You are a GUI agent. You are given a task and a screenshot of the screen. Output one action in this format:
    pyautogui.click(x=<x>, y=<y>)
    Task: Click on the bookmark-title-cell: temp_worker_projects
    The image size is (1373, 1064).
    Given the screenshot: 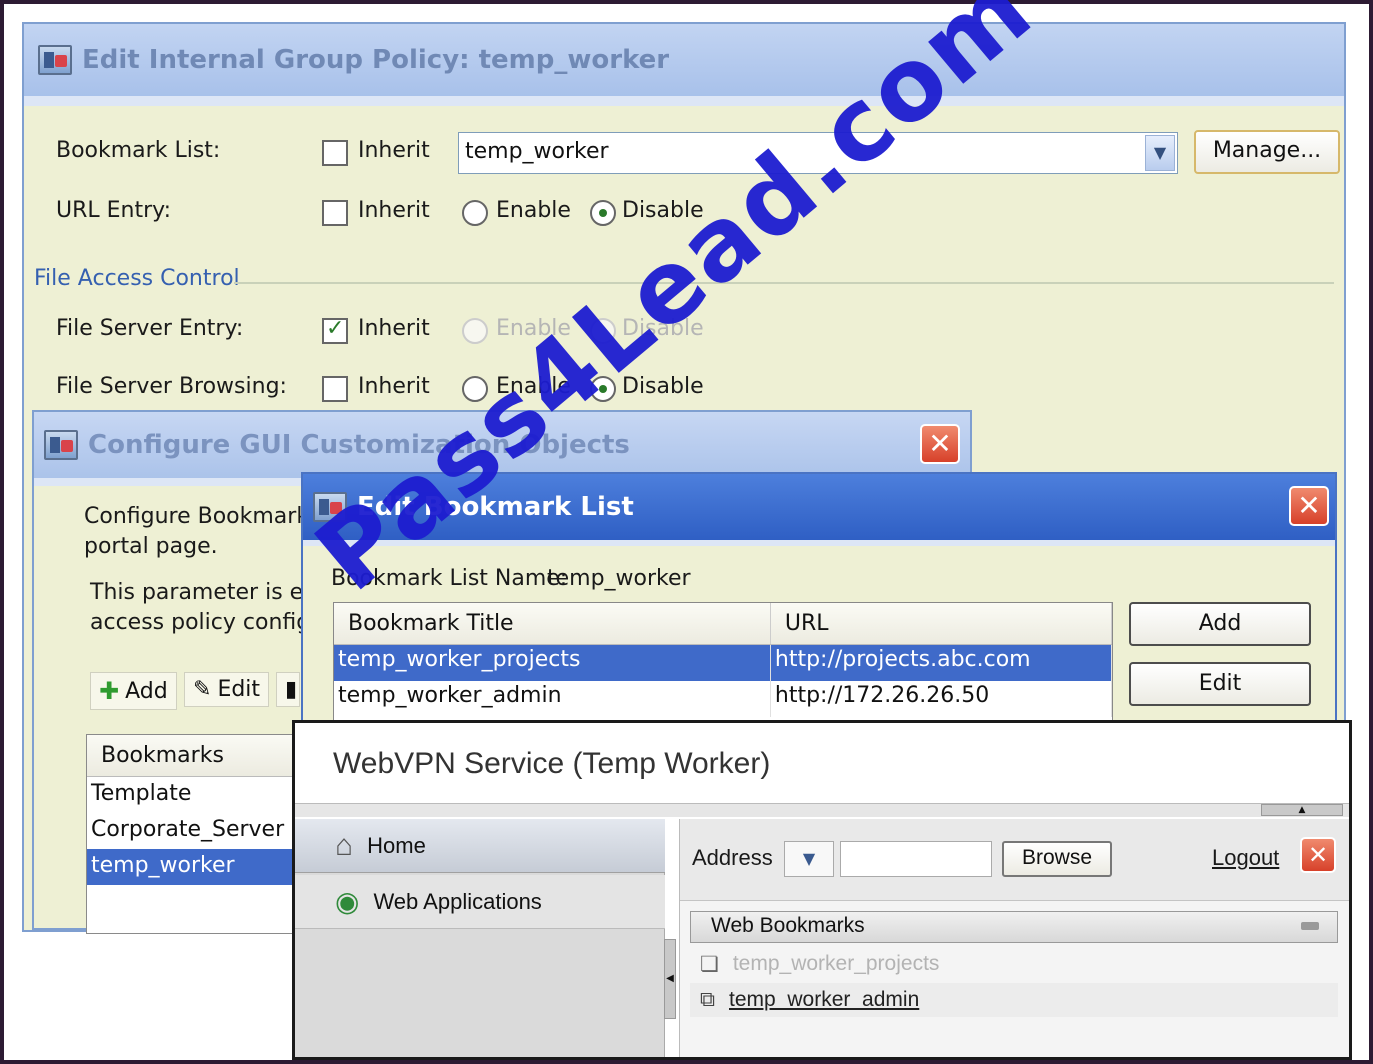 What is the action you would take?
    pyautogui.click(x=552, y=663)
    